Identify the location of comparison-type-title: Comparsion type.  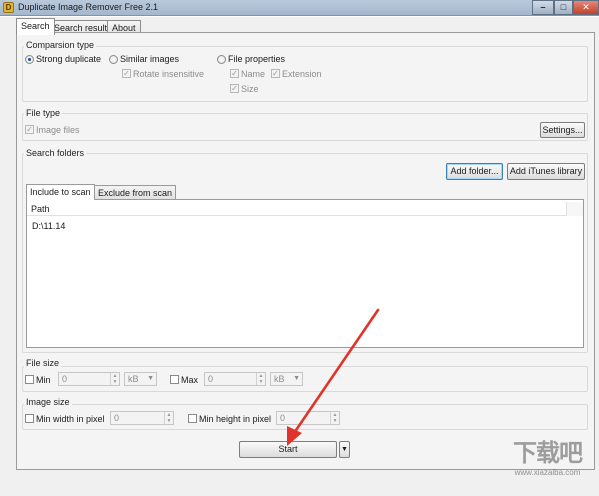
(60, 45).